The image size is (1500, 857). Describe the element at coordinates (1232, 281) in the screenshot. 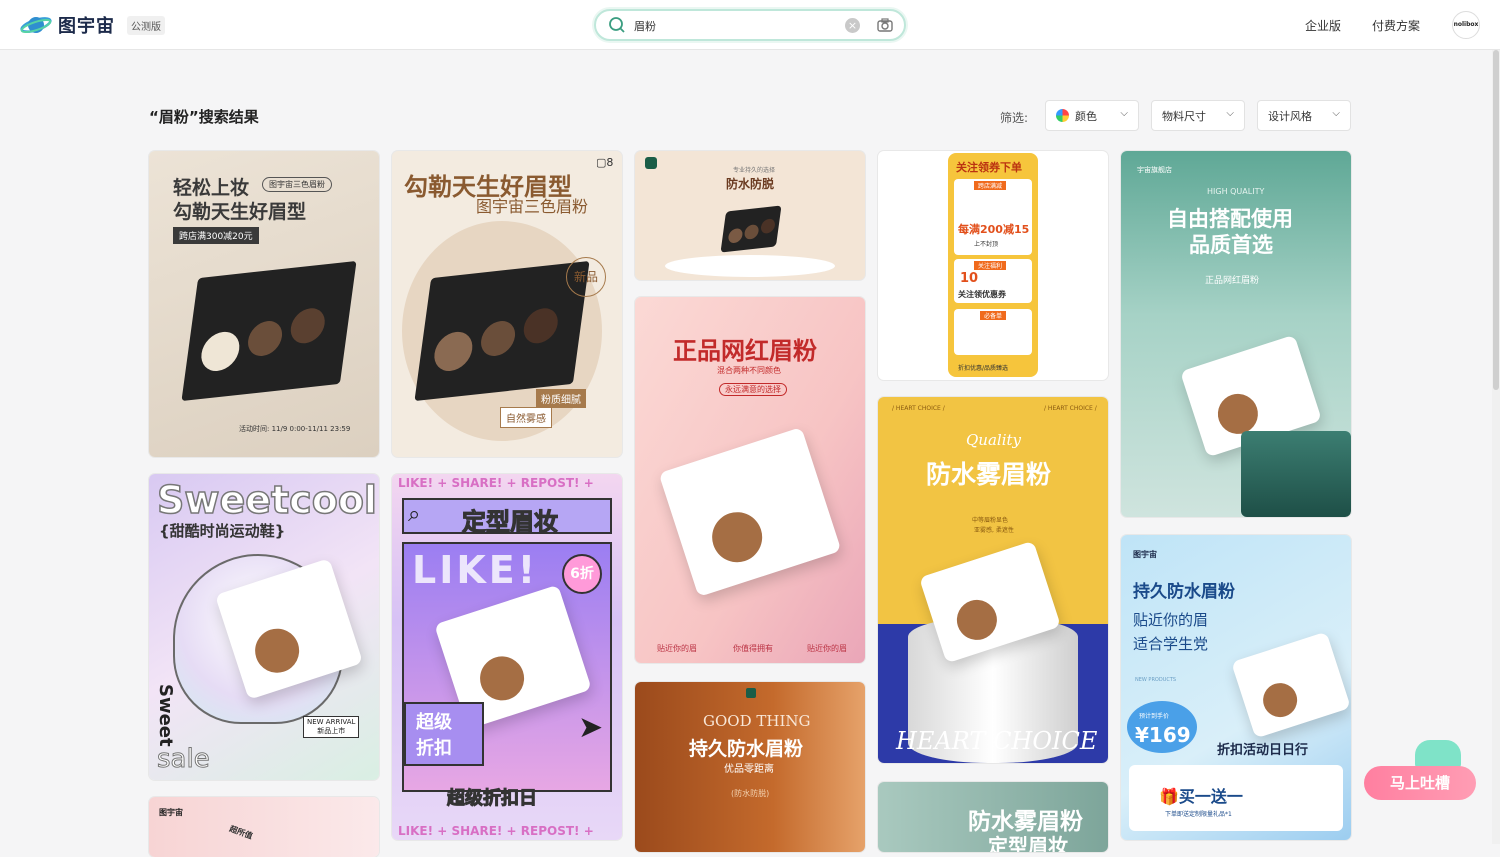

I see `card-subtitle: 正品网红眉粉` at that location.